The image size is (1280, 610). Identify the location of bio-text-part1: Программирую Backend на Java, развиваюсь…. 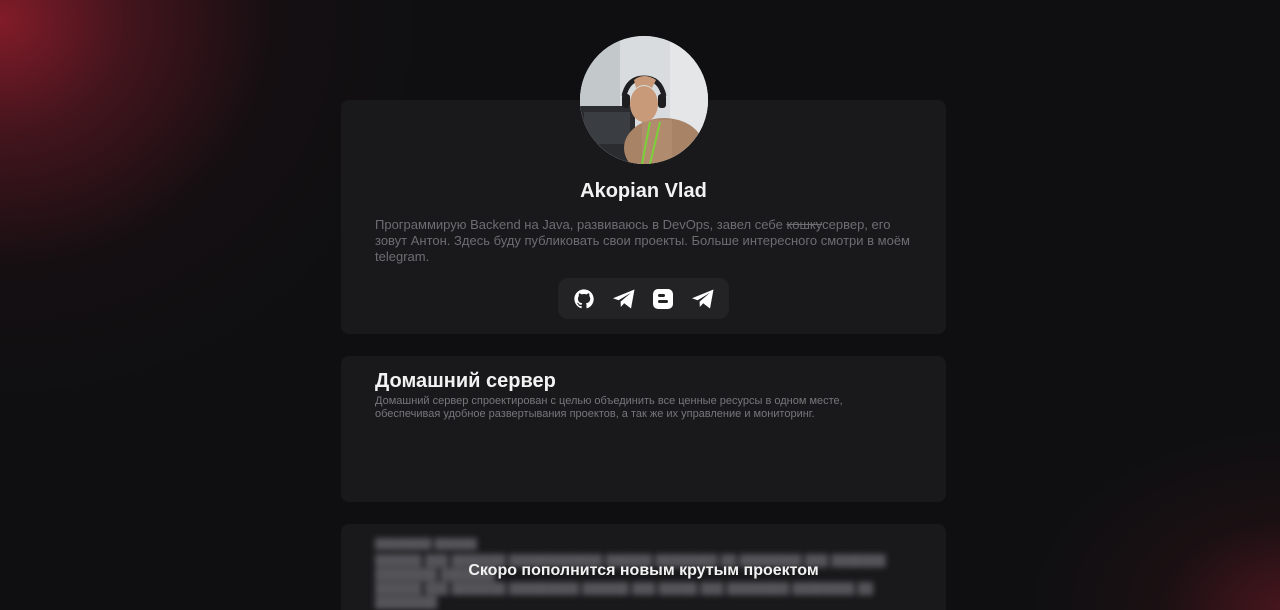
(581, 224).